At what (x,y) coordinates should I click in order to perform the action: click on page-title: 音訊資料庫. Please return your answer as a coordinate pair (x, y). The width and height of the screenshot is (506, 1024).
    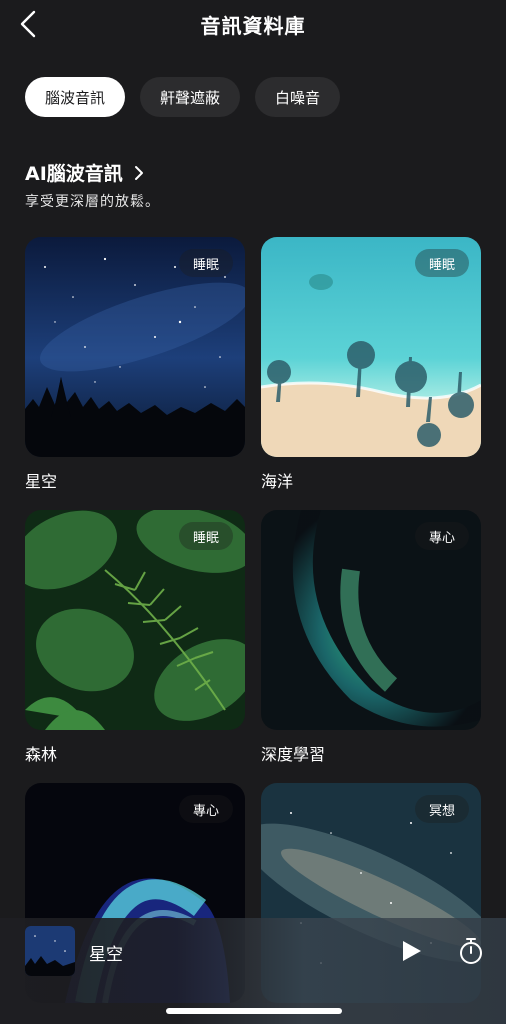
    Looking at the image, I should click on (253, 26).